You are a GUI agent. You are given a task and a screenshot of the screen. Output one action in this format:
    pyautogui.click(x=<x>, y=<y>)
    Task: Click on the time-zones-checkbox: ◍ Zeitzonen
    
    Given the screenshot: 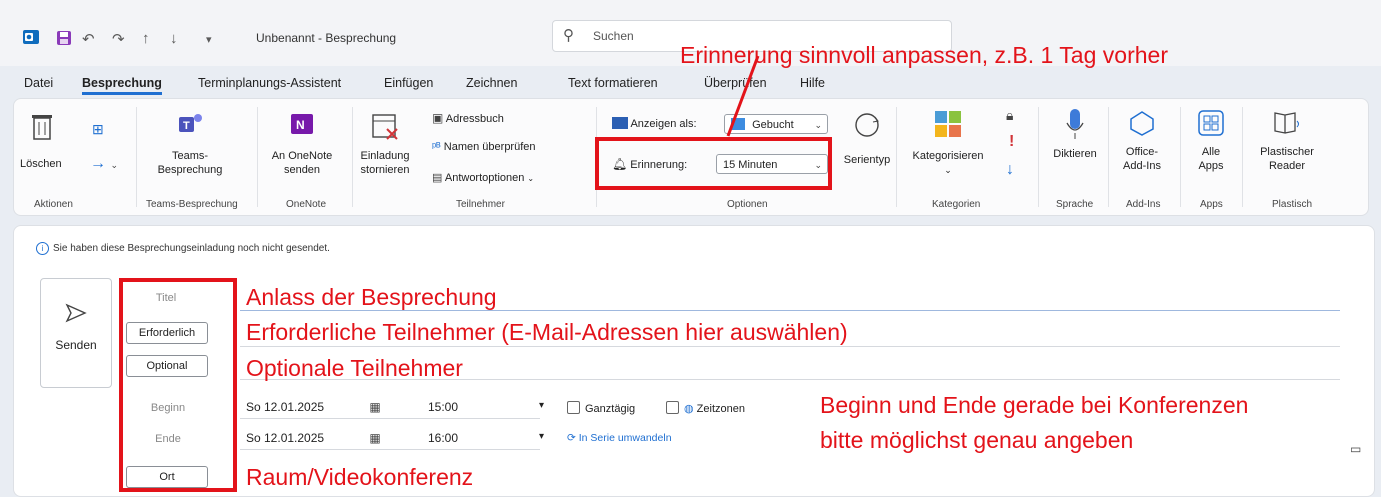 What is the action you would take?
    pyautogui.click(x=705, y=408)
    